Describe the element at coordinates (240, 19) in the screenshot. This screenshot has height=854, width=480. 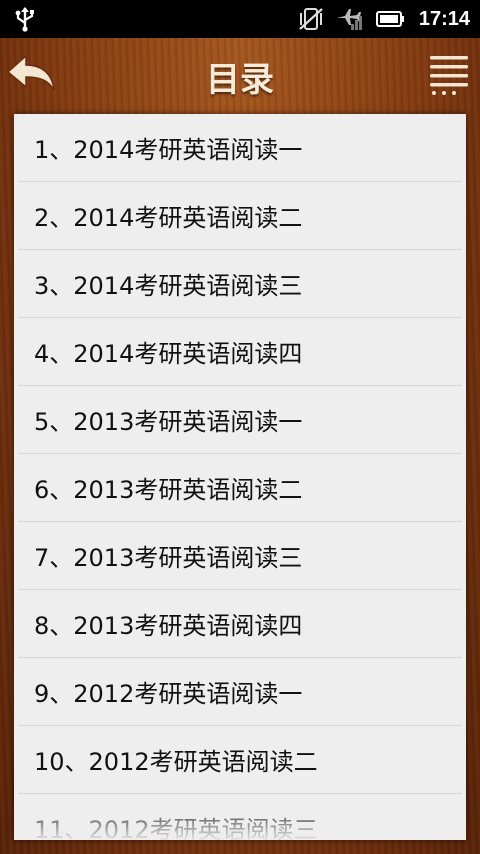
I see `status-bar: 17:14` at that location.